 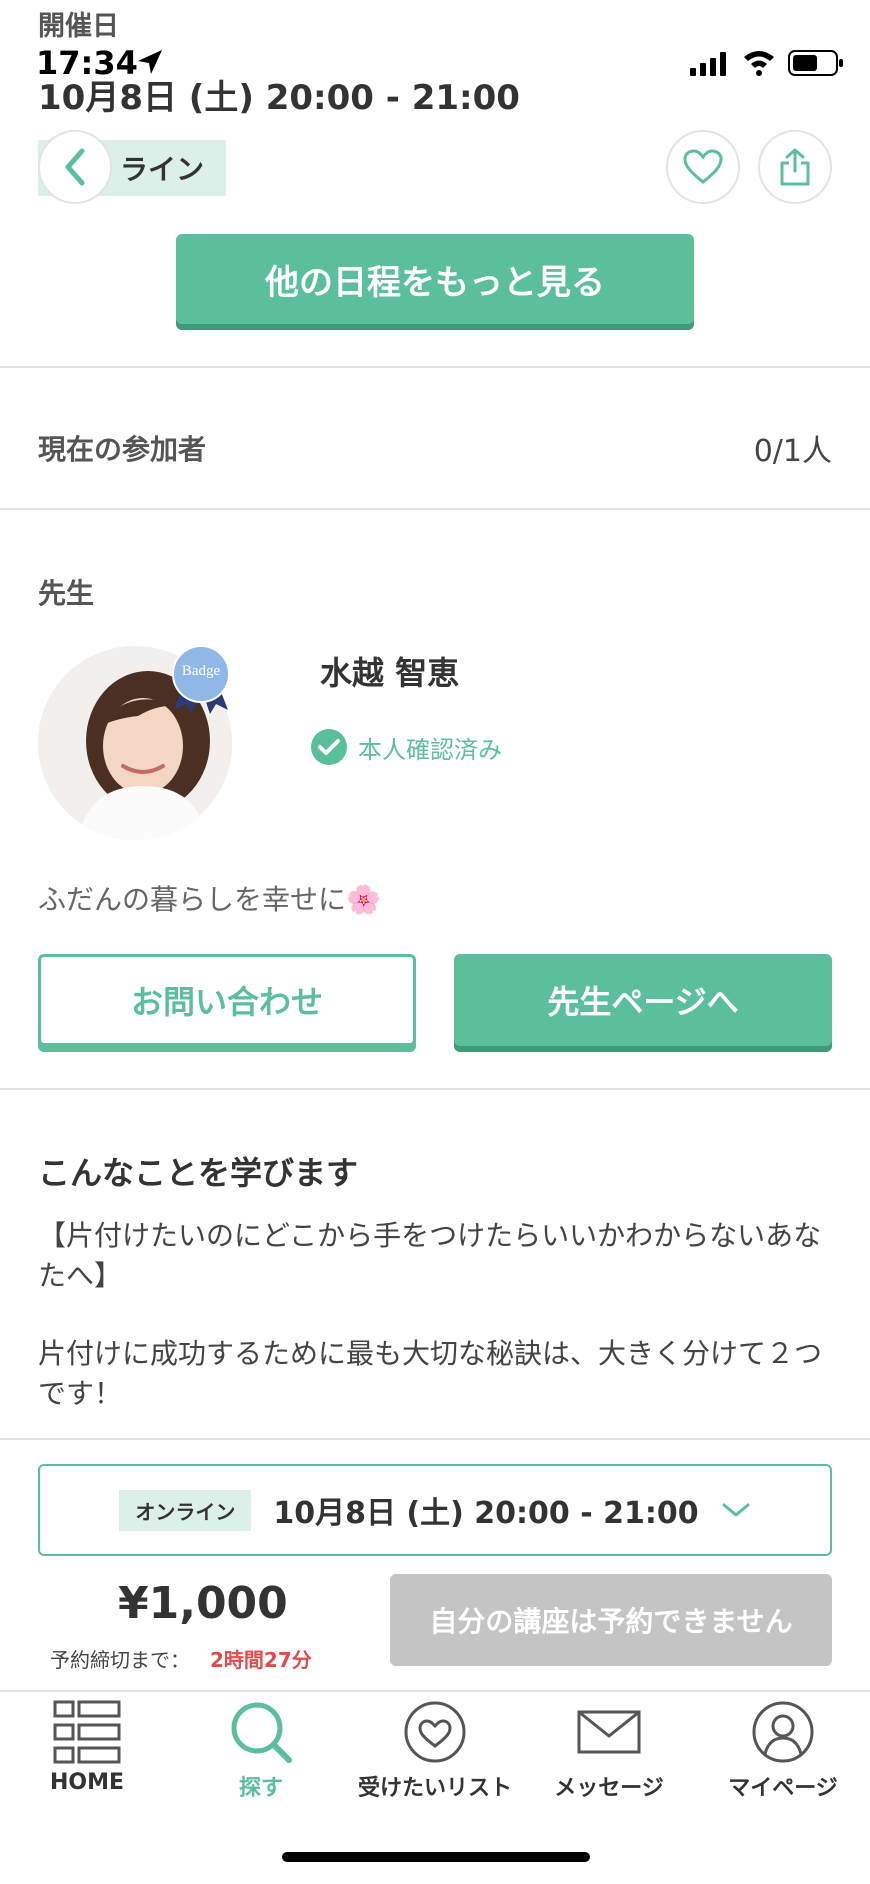 I want to click on chevron-down-icon, so click(x=736, y=1510).